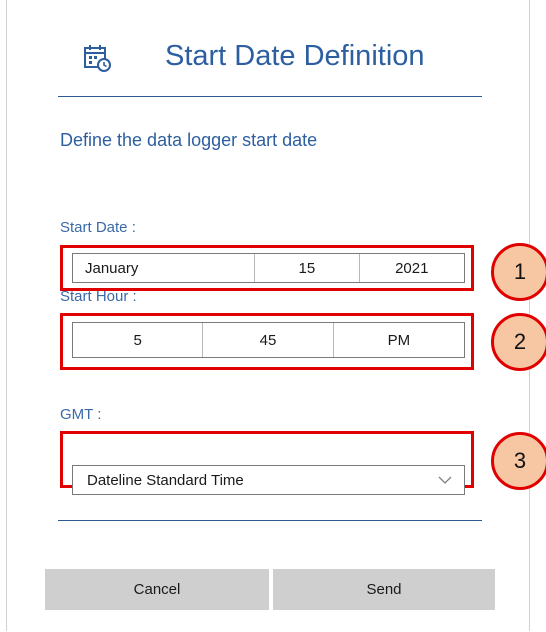 The width and height of the screenshot is (546, 632). Describe the element at coordinates (295, 56) in the screenshot. I see `page-title: Start Date Definition` at that location.